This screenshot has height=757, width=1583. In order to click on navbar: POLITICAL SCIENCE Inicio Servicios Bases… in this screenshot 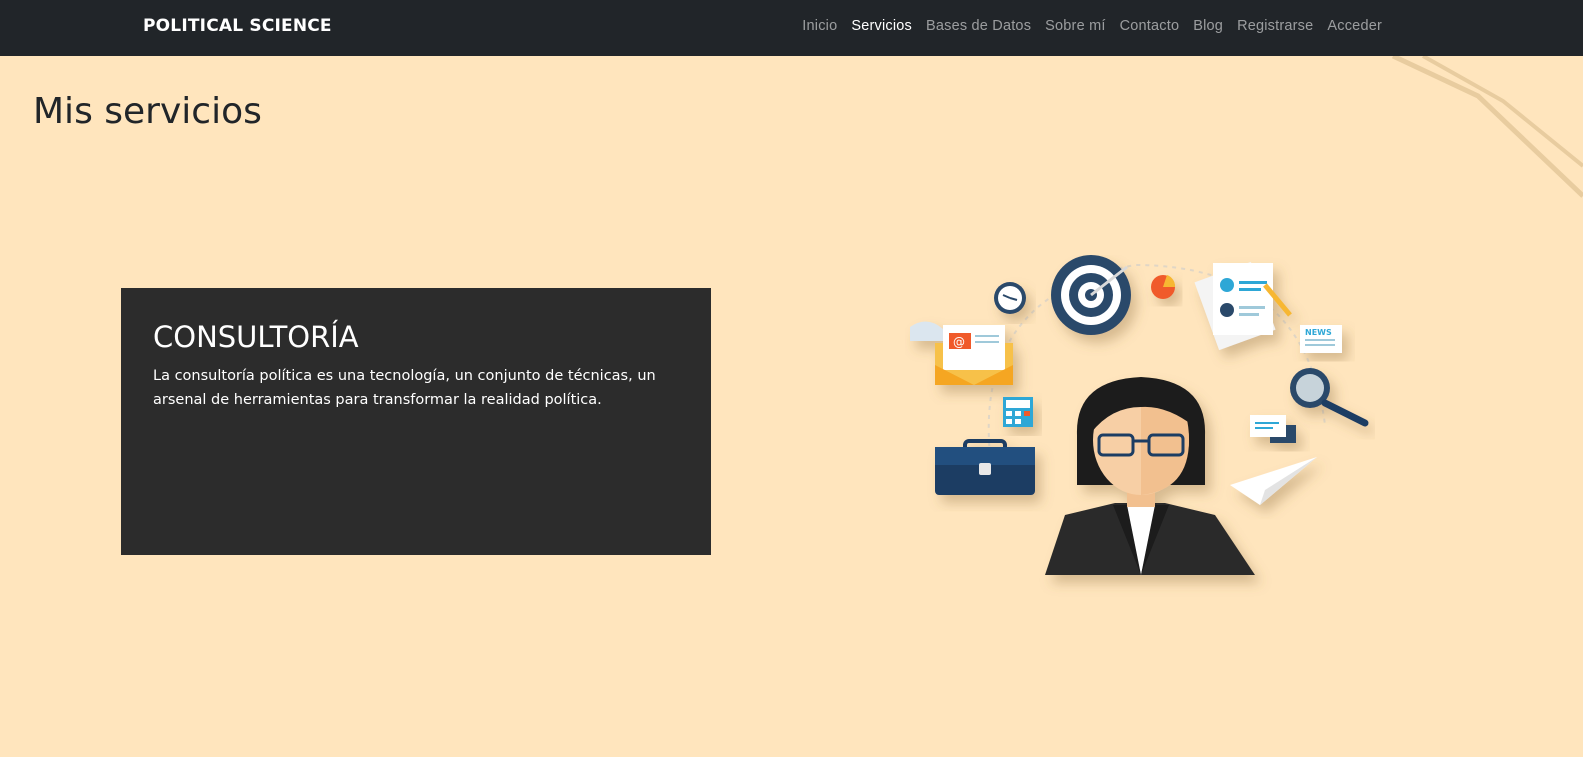, I will do `click(791, 28)`.